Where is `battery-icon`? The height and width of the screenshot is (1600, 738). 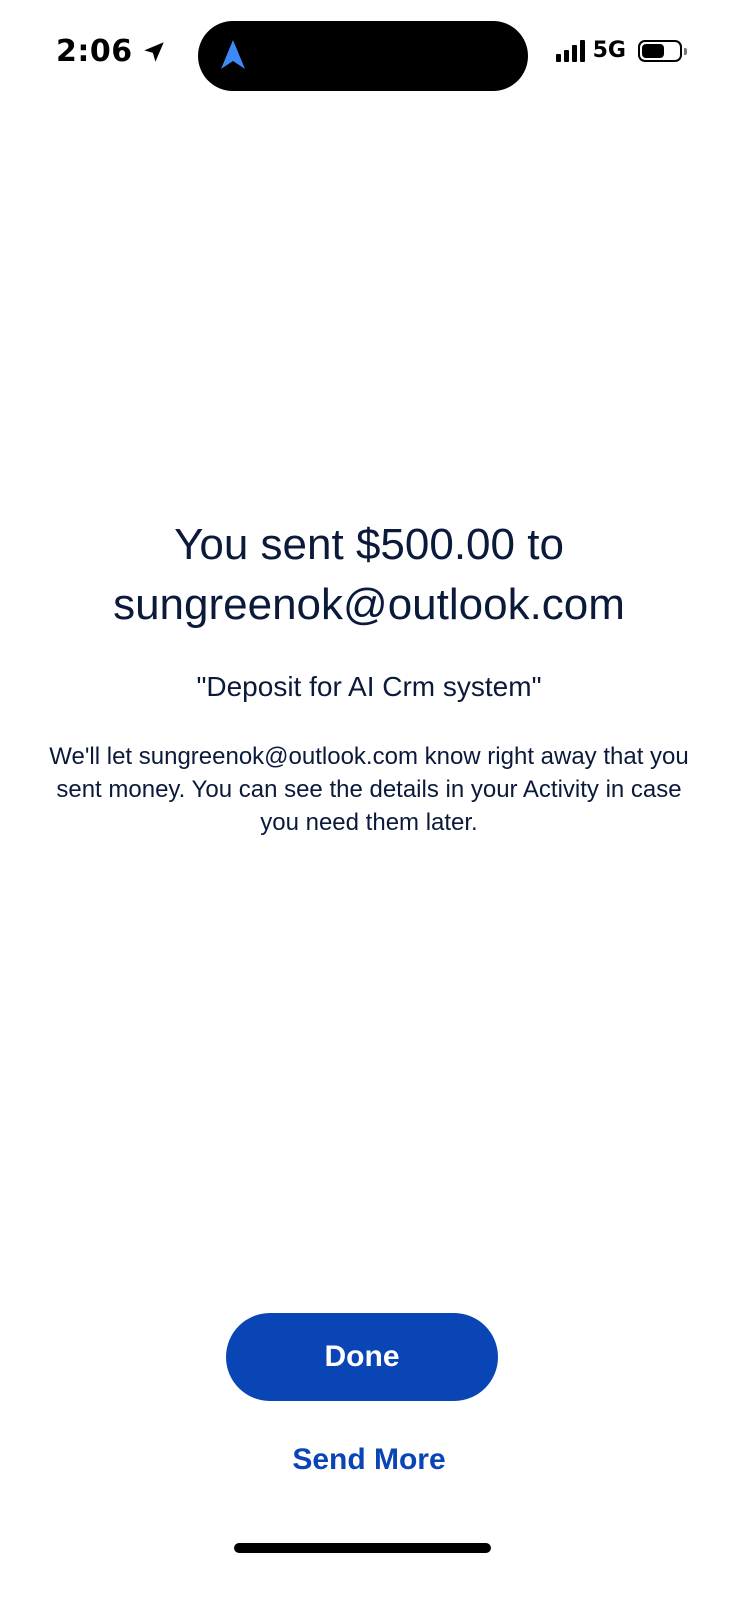
battery-icon is located at coordinates (662, 50).